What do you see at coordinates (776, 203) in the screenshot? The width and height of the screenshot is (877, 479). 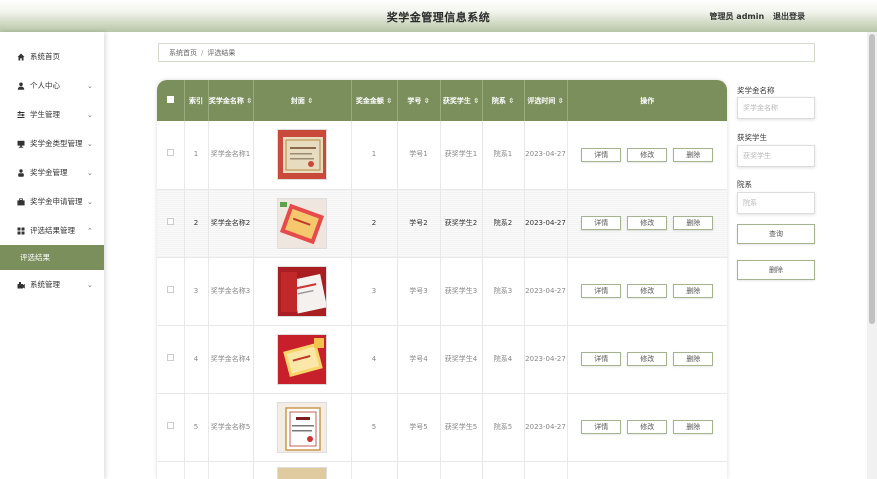 I see `dept-search-input: 院系` at bounding box center [776, 203].